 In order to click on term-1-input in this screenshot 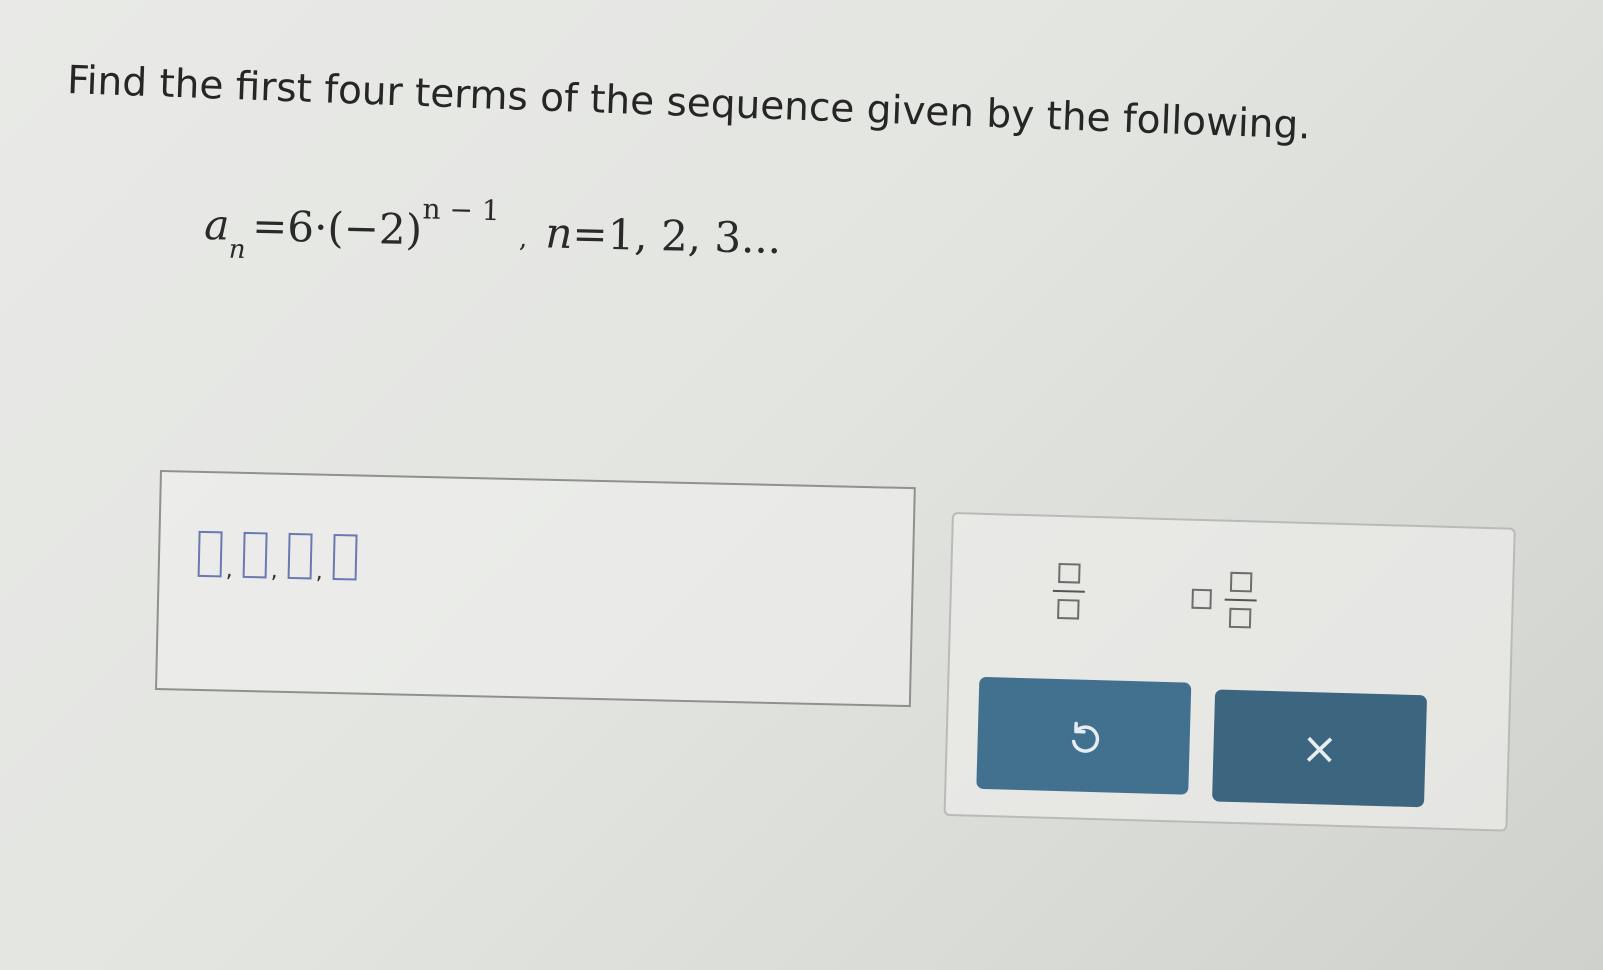, I will do `click(210, 554)`.